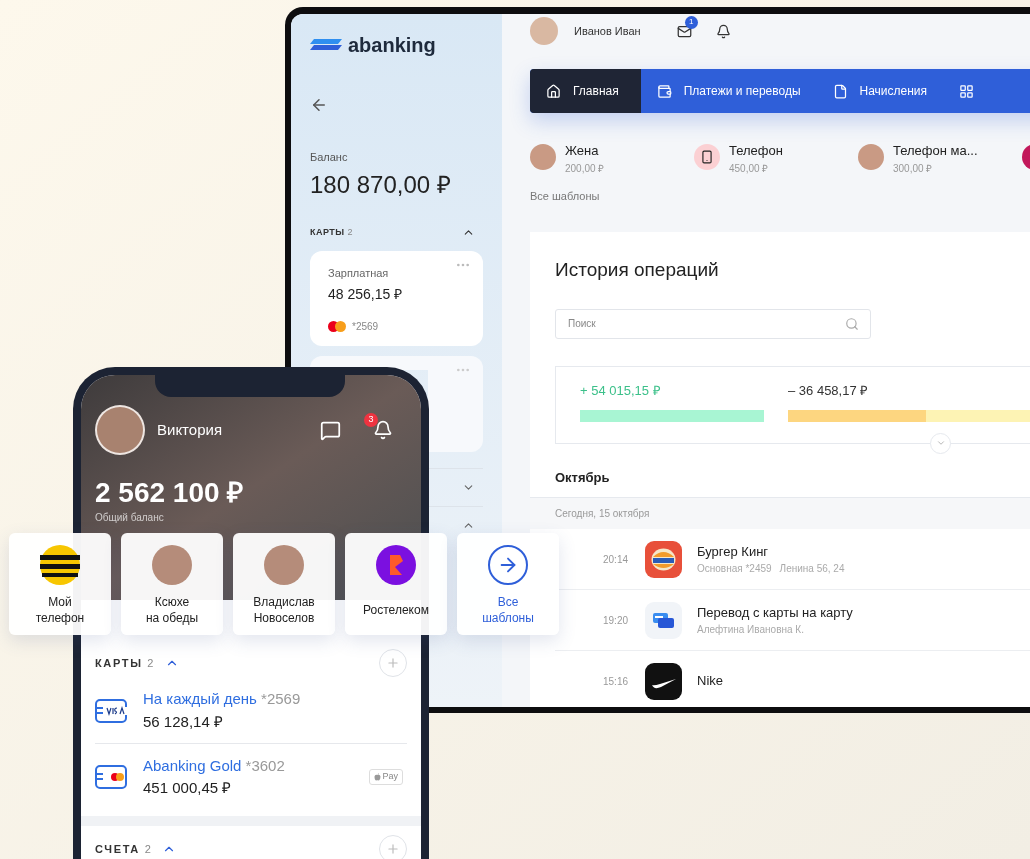  Describe the element at coordinates (508, 610) in the screenshot. I see `template-label: Все шаблоны` at that location.